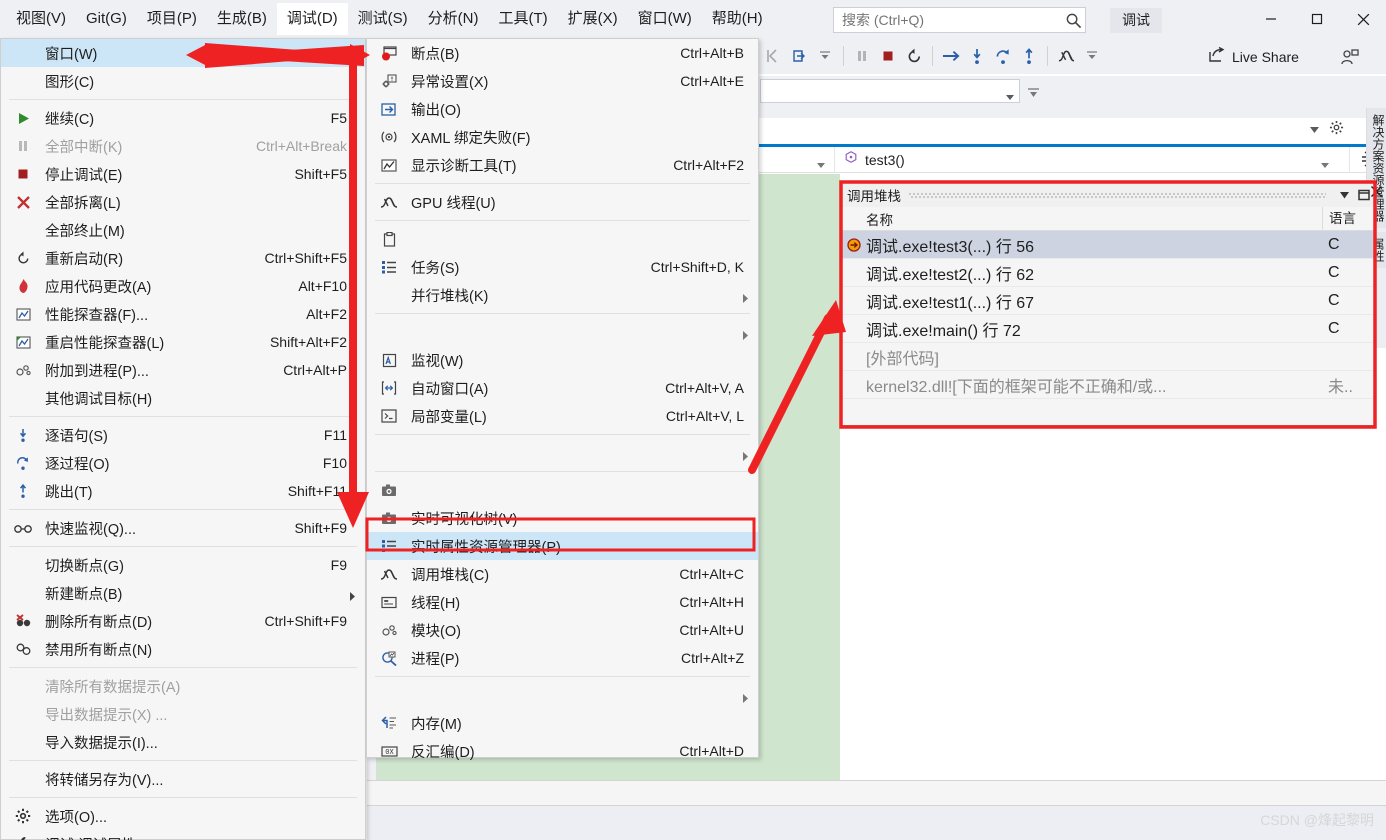  Describe the element at coordinates (1073, 20) in the screenshot. I see `search-icon` at that location.